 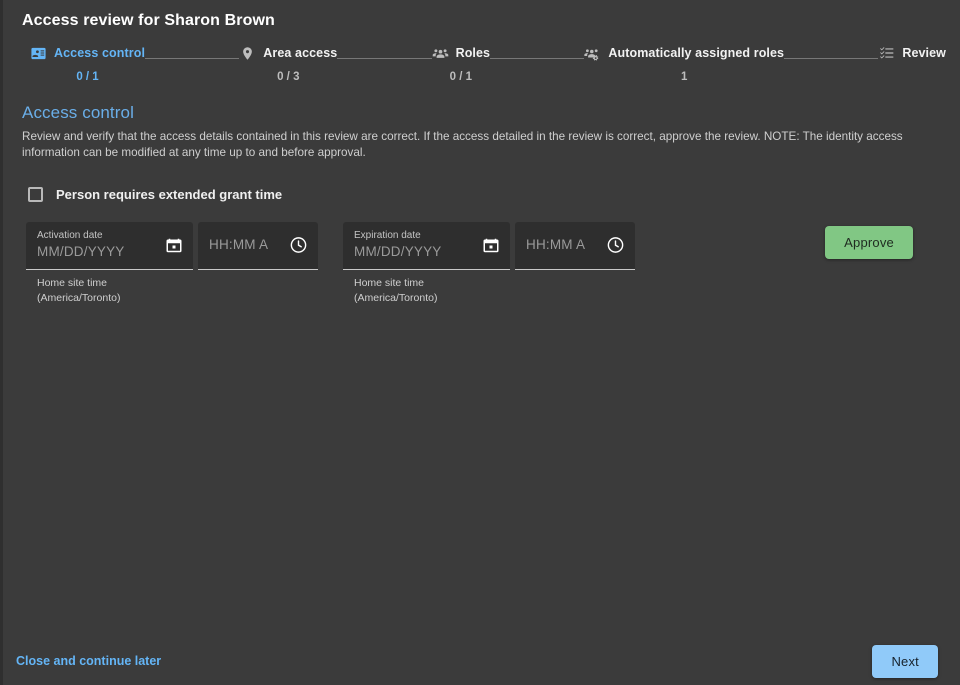 I want to click on checklist-icon, so click(x=886, y=53).